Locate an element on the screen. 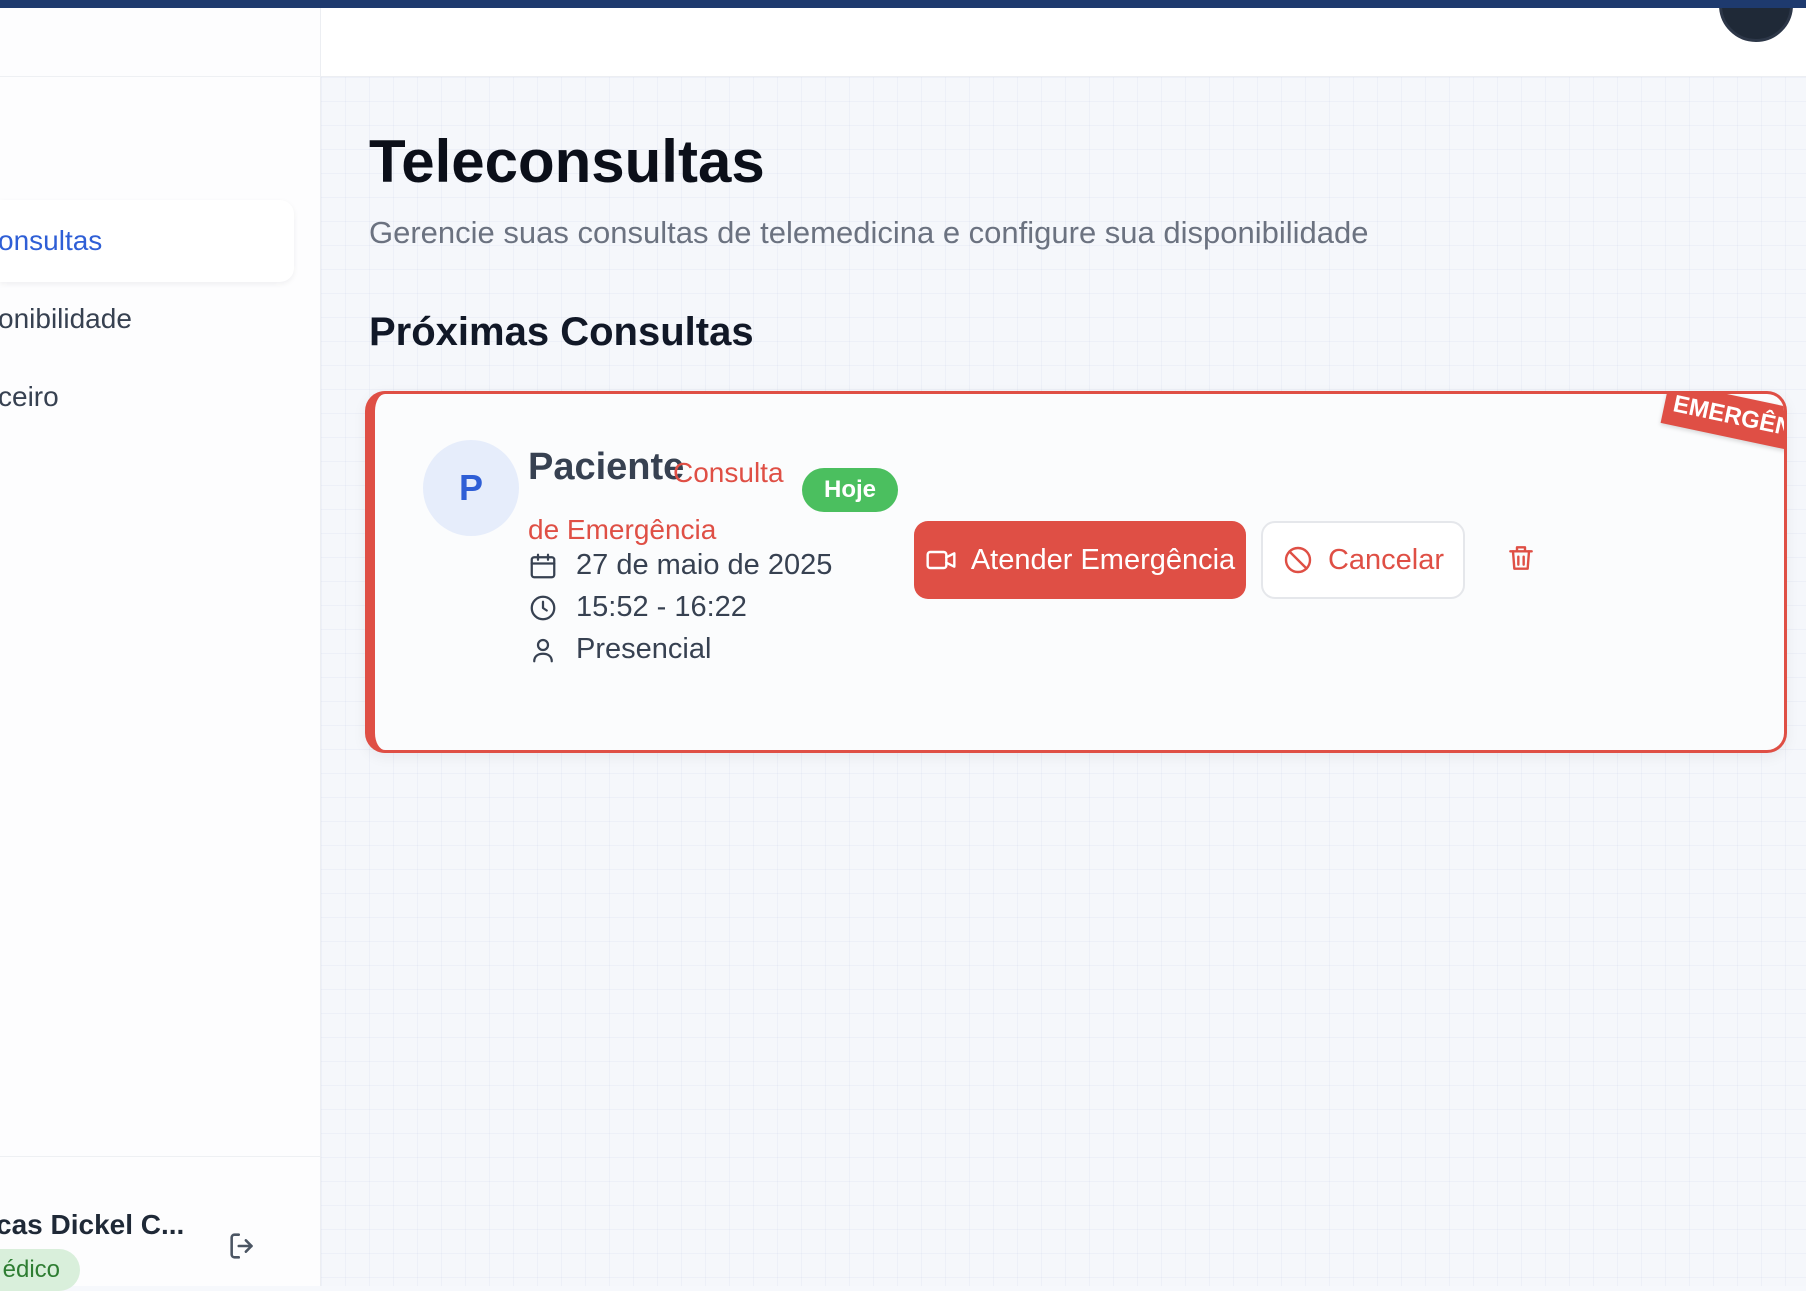  user-section: cas Dickel C... édico is located at coordinates (160, 1223).